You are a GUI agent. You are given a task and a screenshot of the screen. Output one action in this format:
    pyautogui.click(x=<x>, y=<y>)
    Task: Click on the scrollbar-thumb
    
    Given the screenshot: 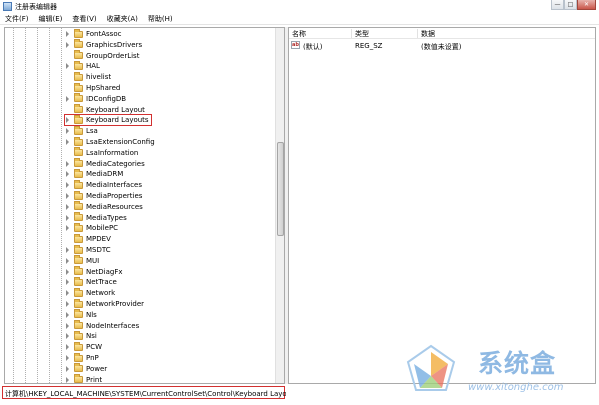 What is the action you would take?
    pyautogui.click(x=280, y=189)
    